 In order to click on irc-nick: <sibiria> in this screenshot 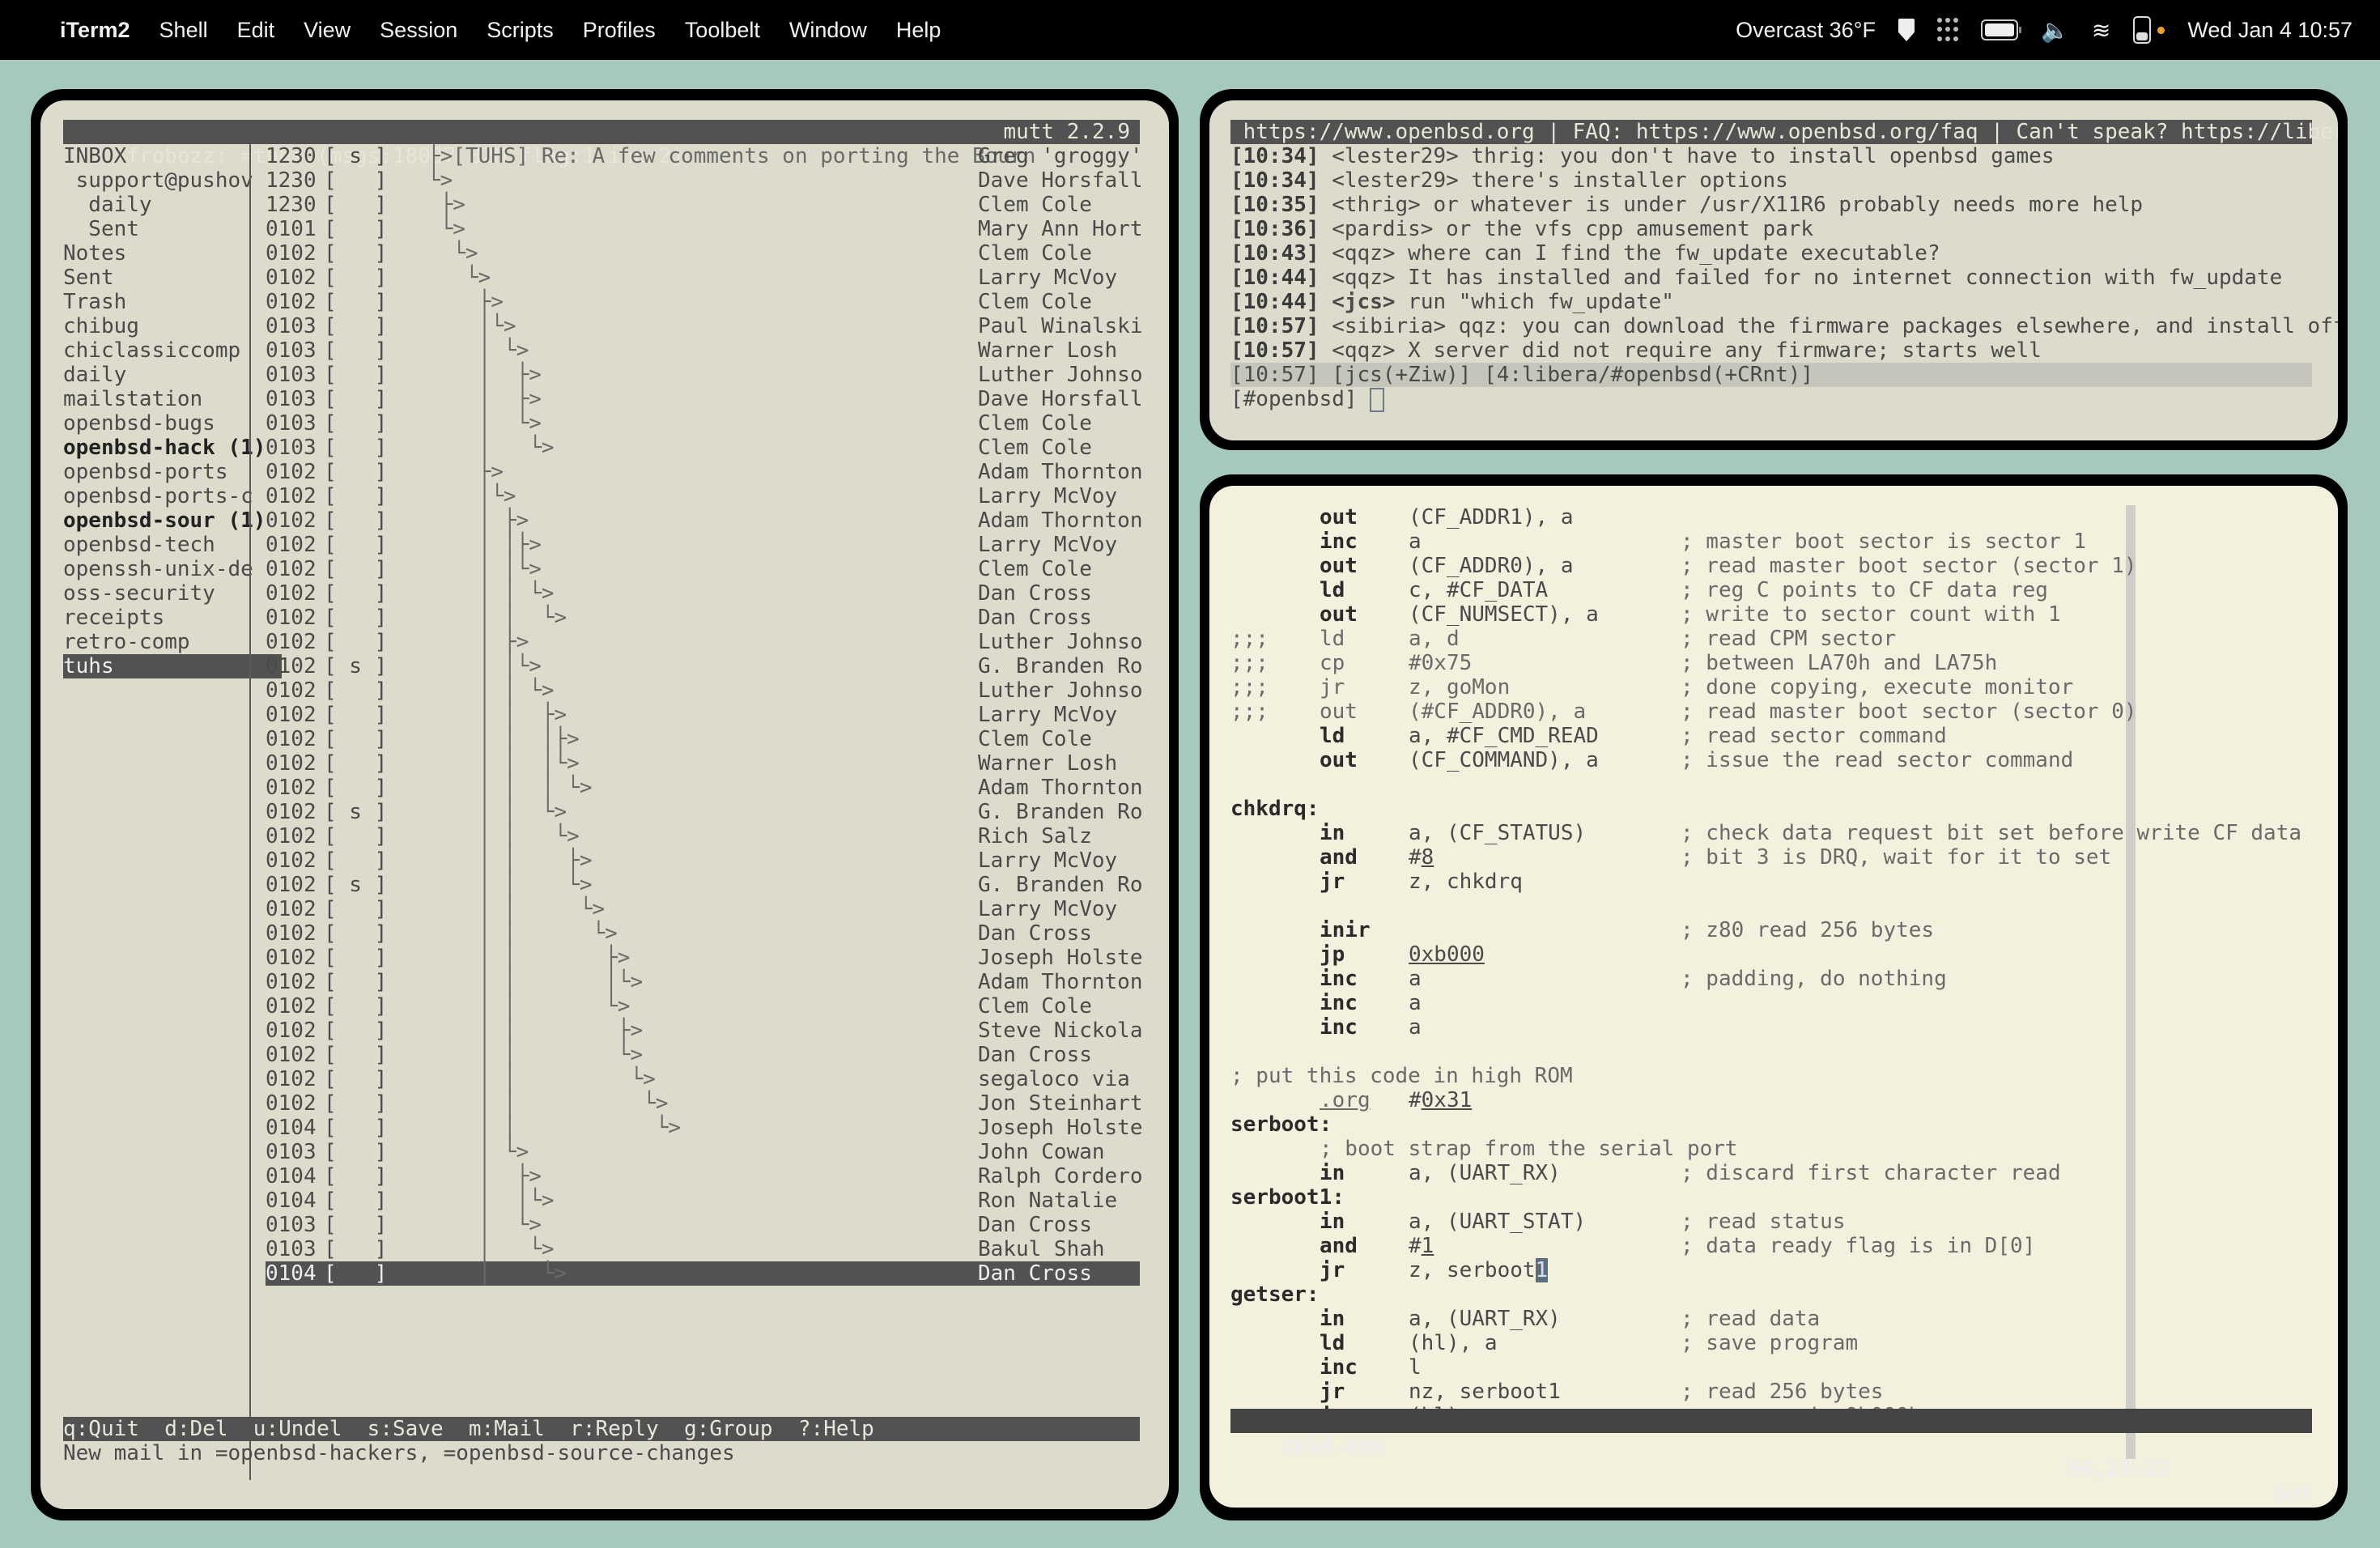, I will do `click(1389, 326)`.